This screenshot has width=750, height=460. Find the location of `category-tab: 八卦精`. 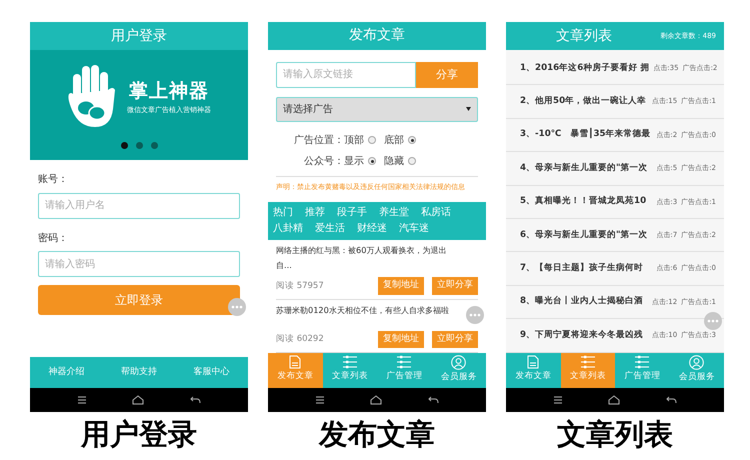

category-tab: 八卦精 is located at coordinates (288, 229).